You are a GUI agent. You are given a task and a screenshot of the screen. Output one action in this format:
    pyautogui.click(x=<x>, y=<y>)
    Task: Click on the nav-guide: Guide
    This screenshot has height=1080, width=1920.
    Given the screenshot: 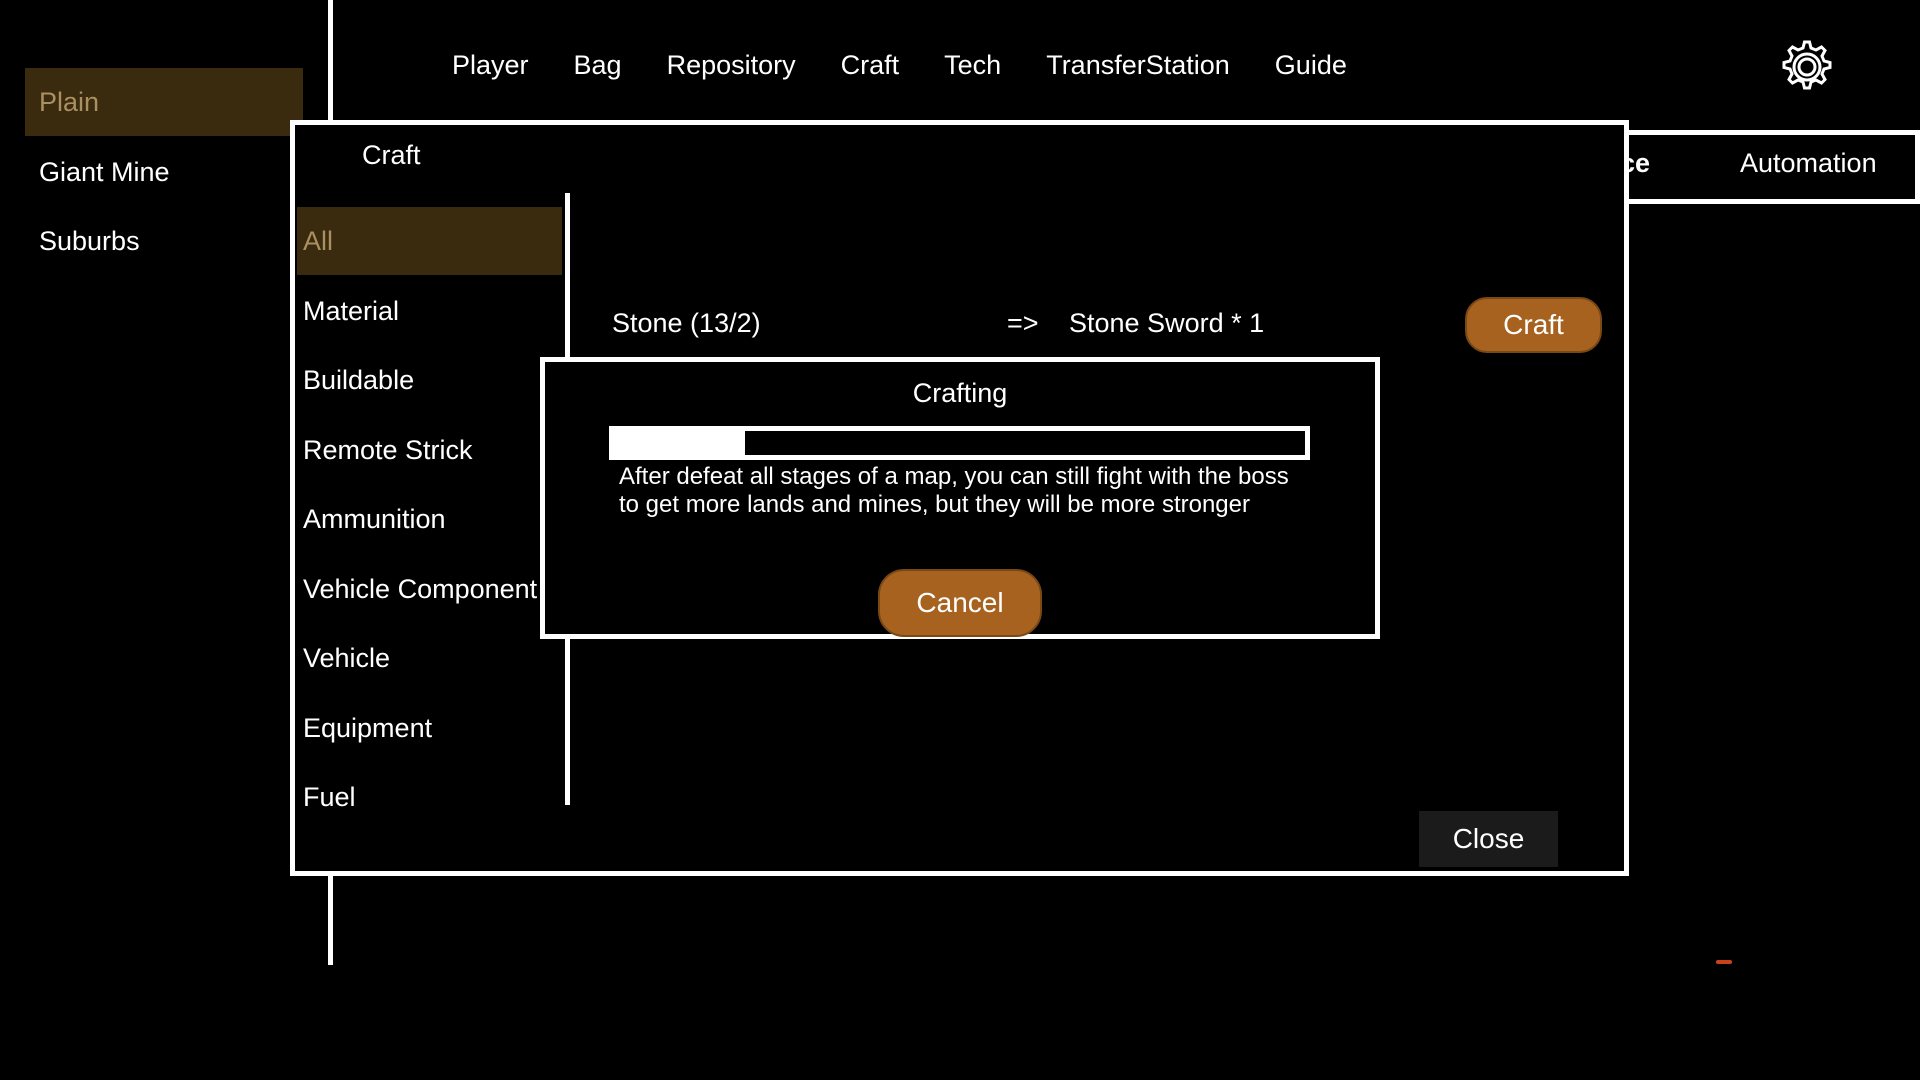 What is the action you would take?
    pyautogui.click(x=1311, y=65)
    